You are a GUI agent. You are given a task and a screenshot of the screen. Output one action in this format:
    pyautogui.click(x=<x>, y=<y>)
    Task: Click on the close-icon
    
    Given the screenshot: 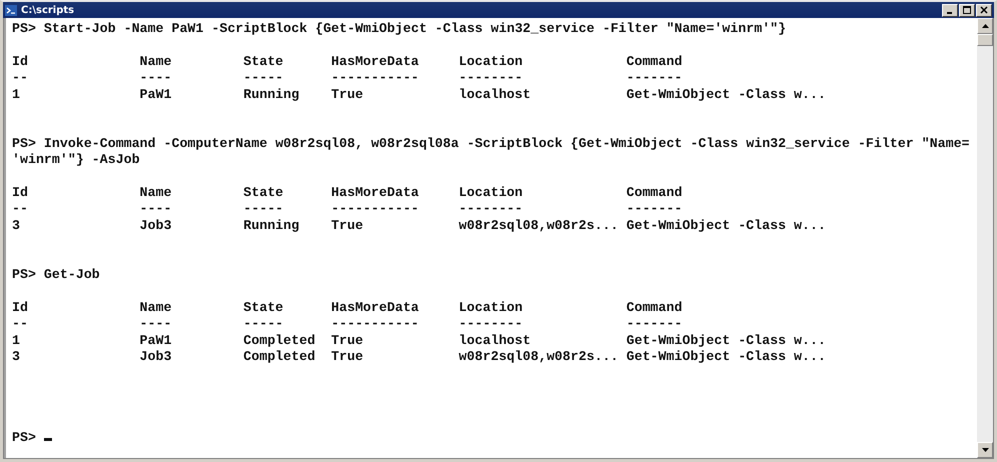 What is the action you would take?
    pyautogui.click(x=984, y=10)
    